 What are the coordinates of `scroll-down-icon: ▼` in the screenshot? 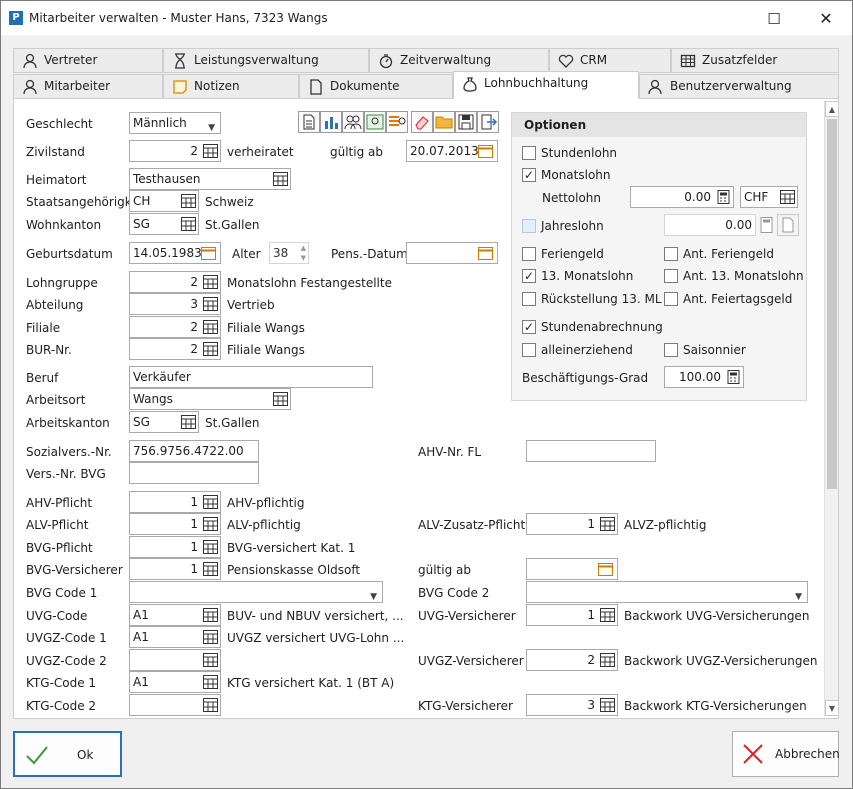 It's located at (831, 708).